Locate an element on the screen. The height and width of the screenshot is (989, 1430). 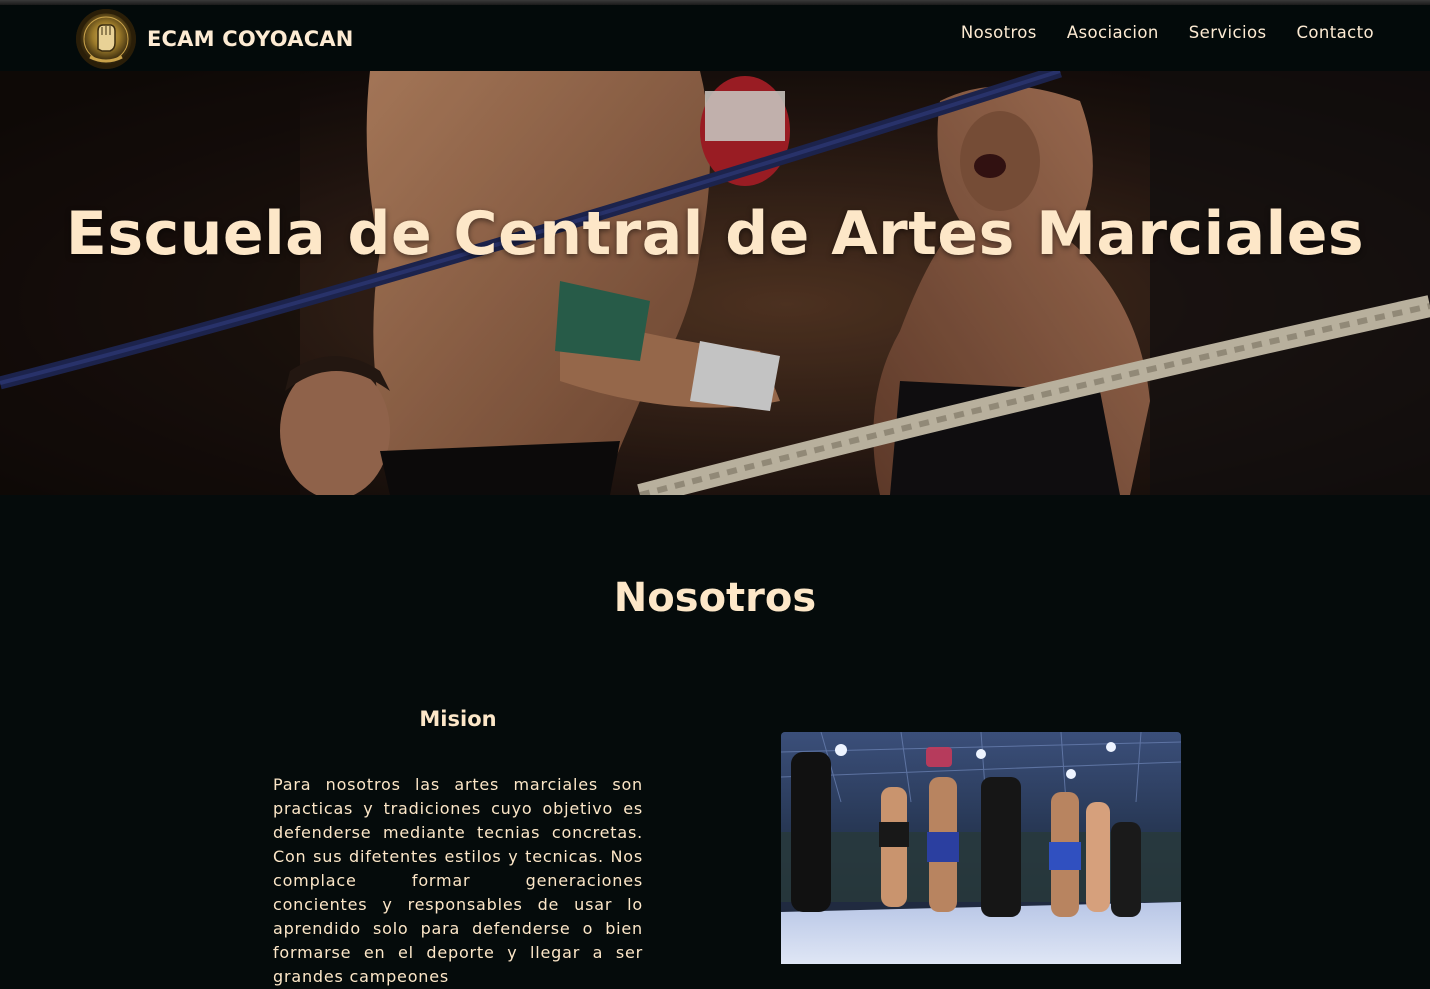
brand-link: ECAM COYOACAN is located at coordinates (215, 39).